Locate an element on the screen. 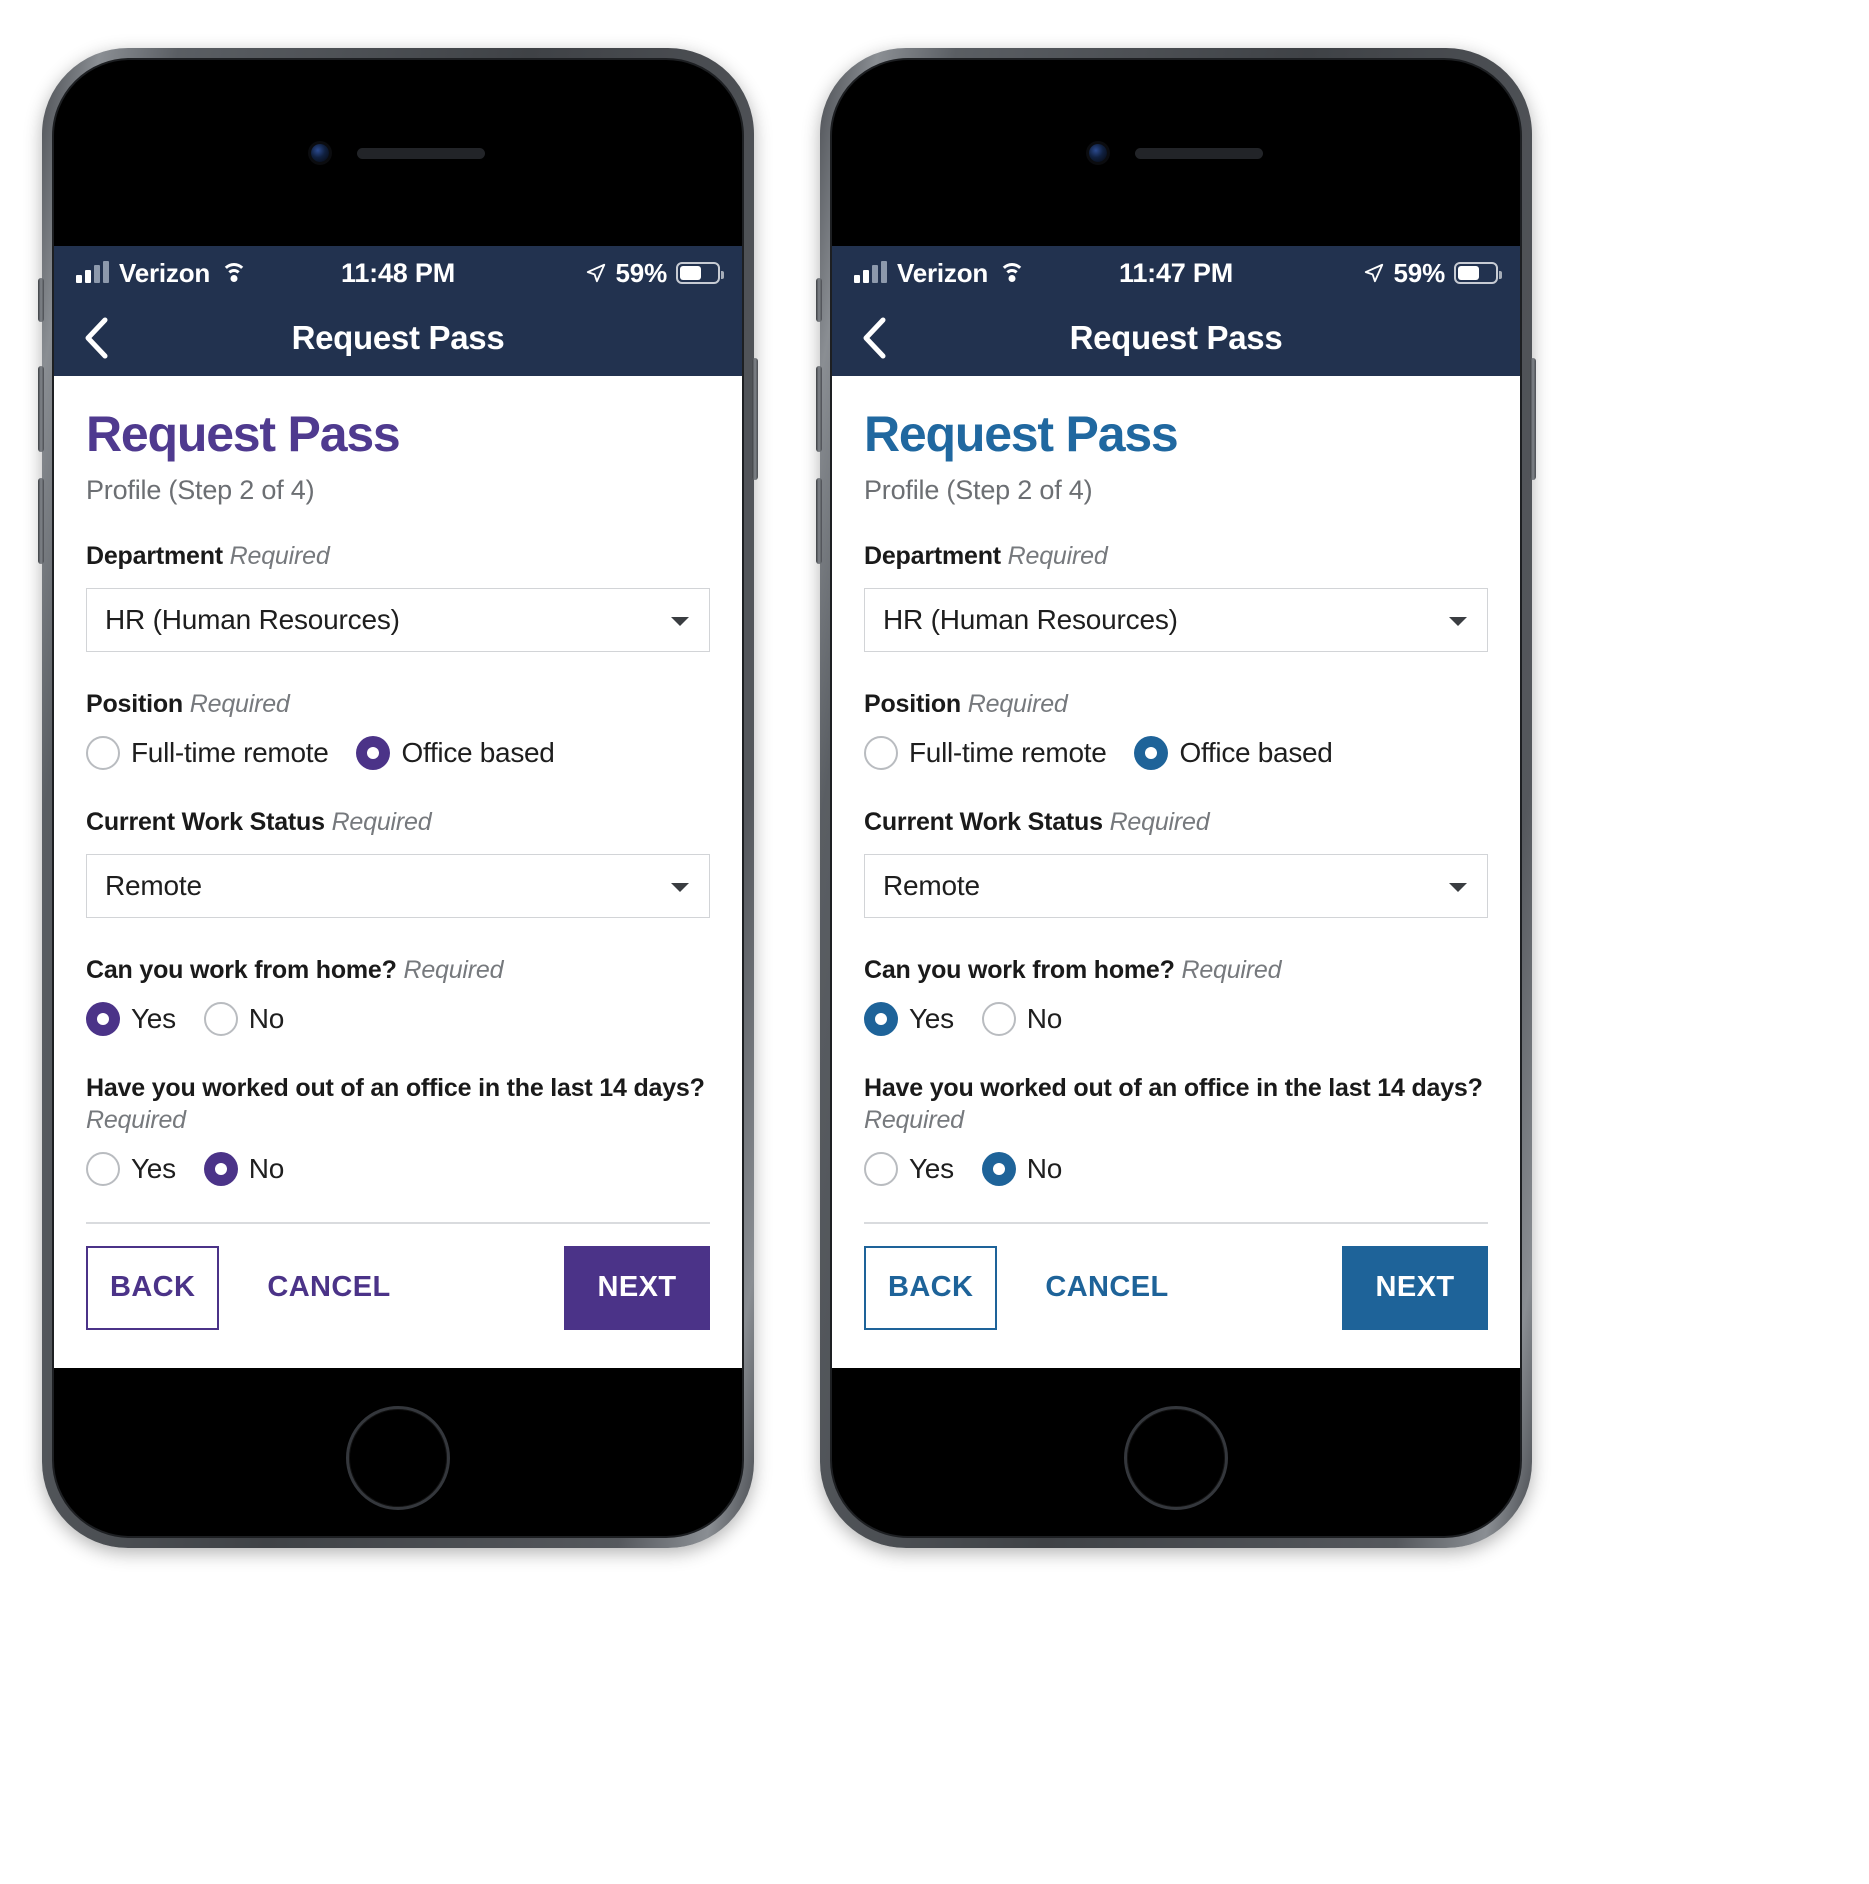 This screenshot has height=1884, width=1869. work-status-label-text: Current Work Status is located at coordinates (983, 821).